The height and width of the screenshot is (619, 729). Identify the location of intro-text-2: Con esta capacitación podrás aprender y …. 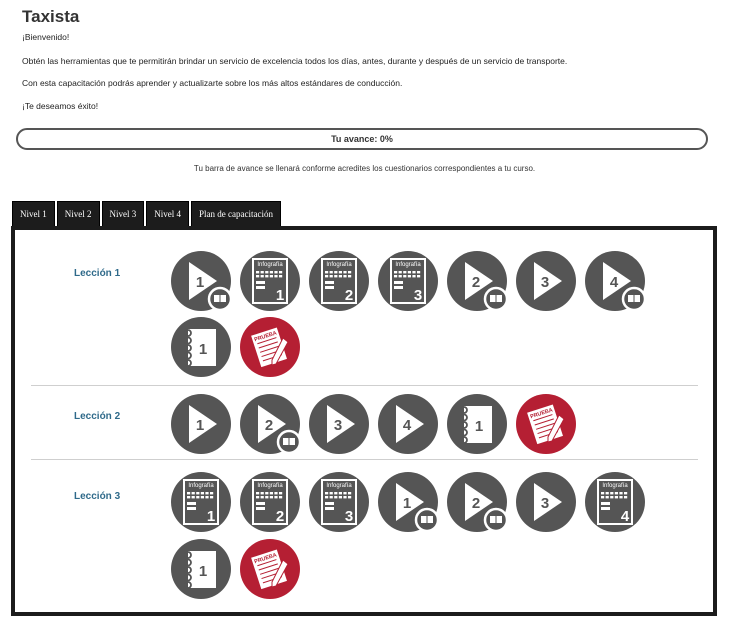
(212, 83).